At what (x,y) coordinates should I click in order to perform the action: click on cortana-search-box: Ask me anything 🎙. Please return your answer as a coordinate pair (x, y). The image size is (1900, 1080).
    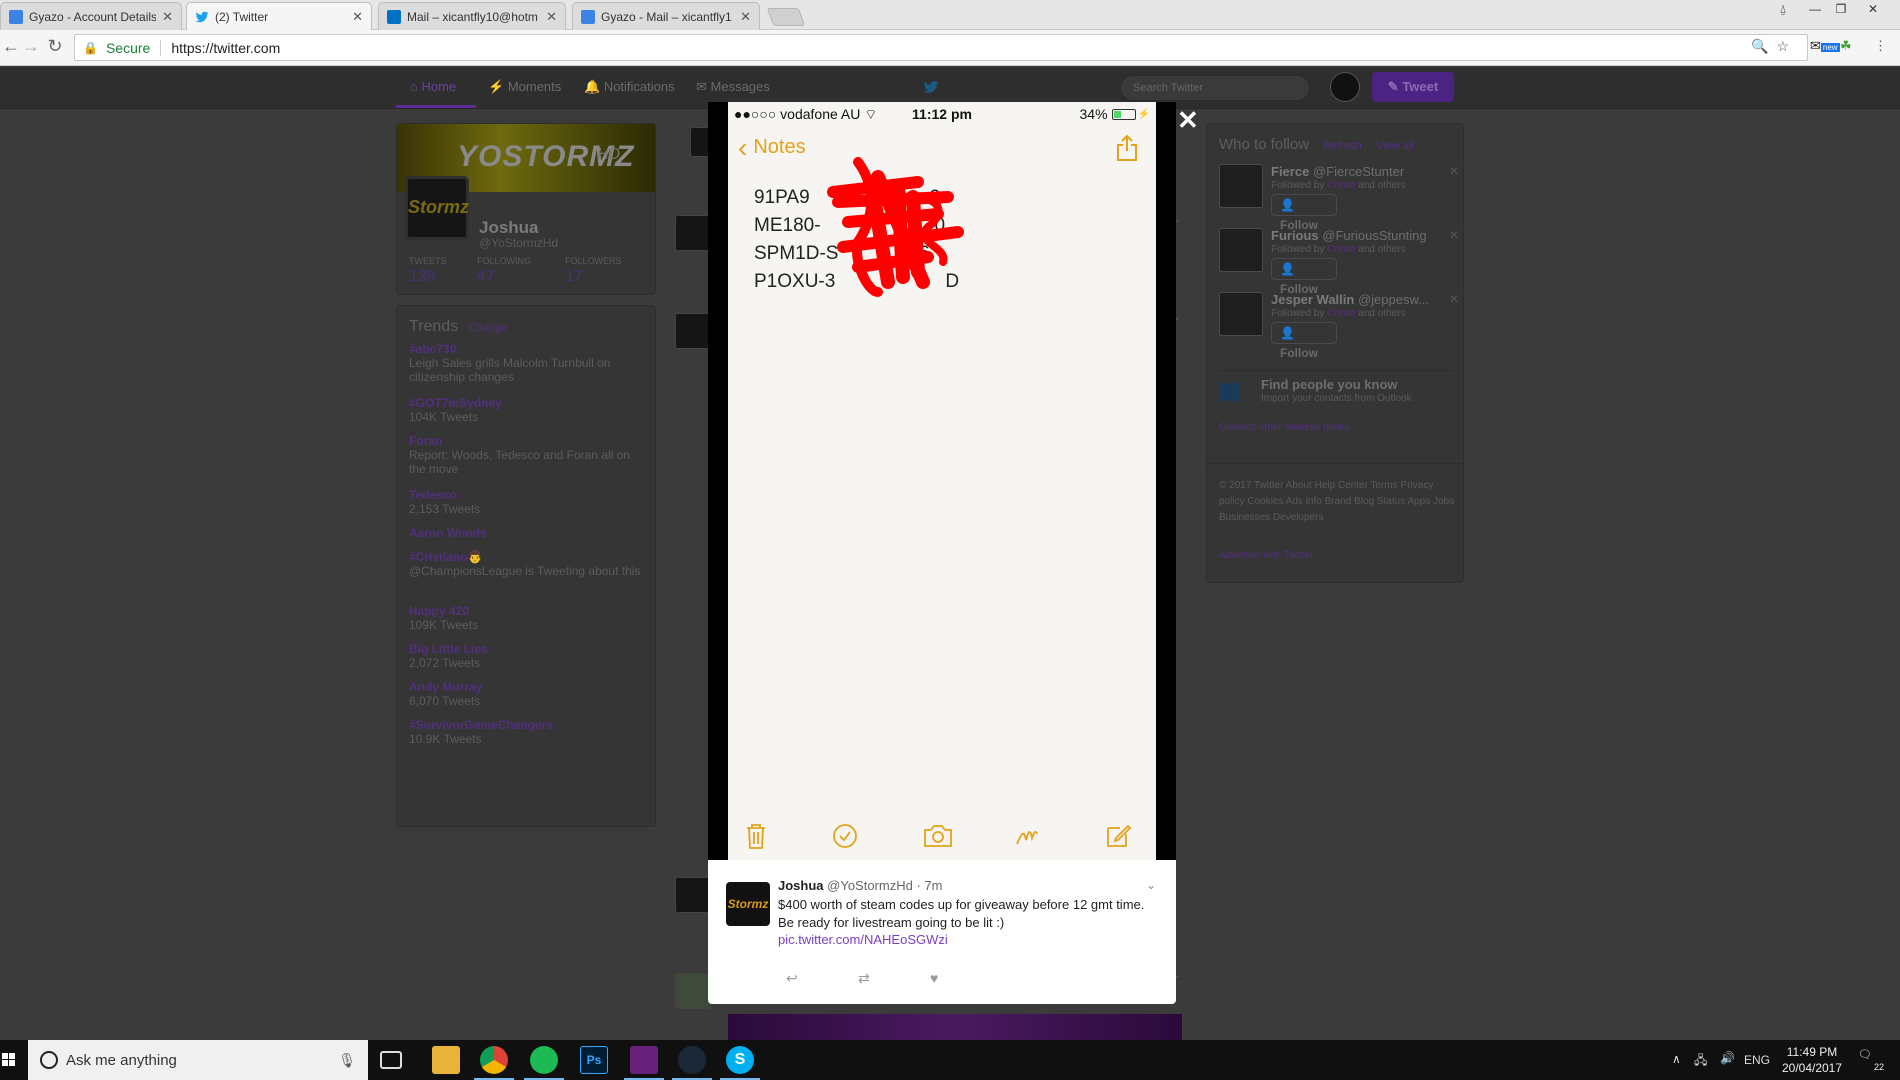
    Looking at the image, I should click on (198, 1060).